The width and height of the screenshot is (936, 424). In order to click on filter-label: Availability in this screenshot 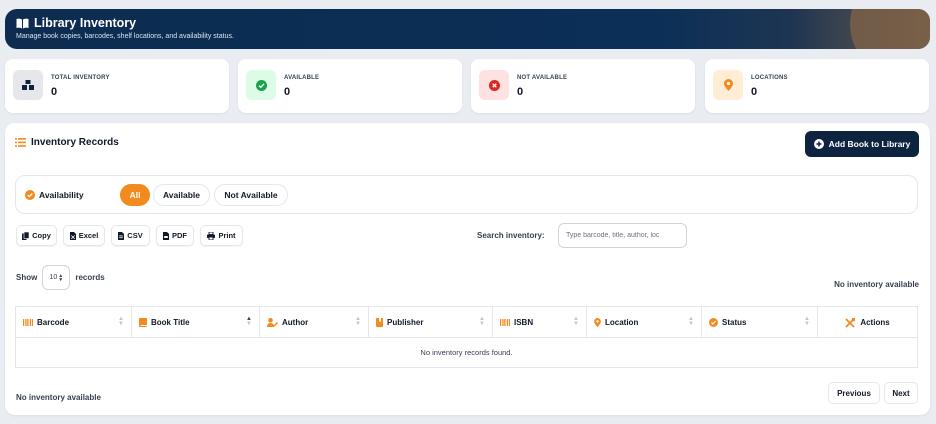, I will do `click(54, 195)`.